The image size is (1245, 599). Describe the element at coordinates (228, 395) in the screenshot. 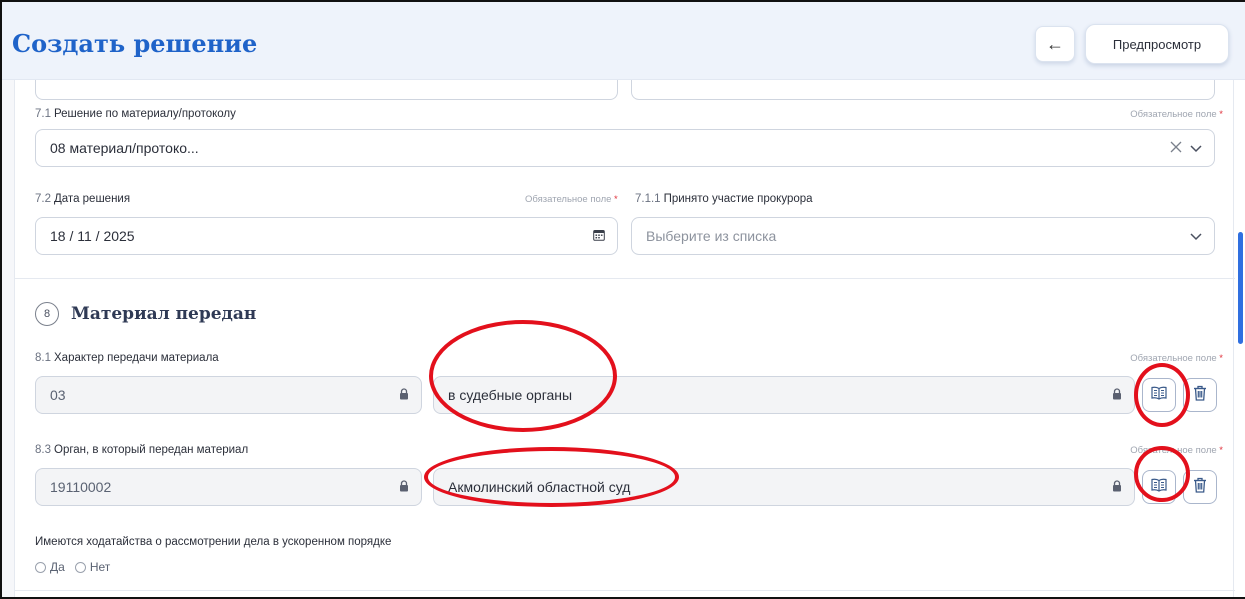

I see `transfer-type-code-field: 03` at that location.